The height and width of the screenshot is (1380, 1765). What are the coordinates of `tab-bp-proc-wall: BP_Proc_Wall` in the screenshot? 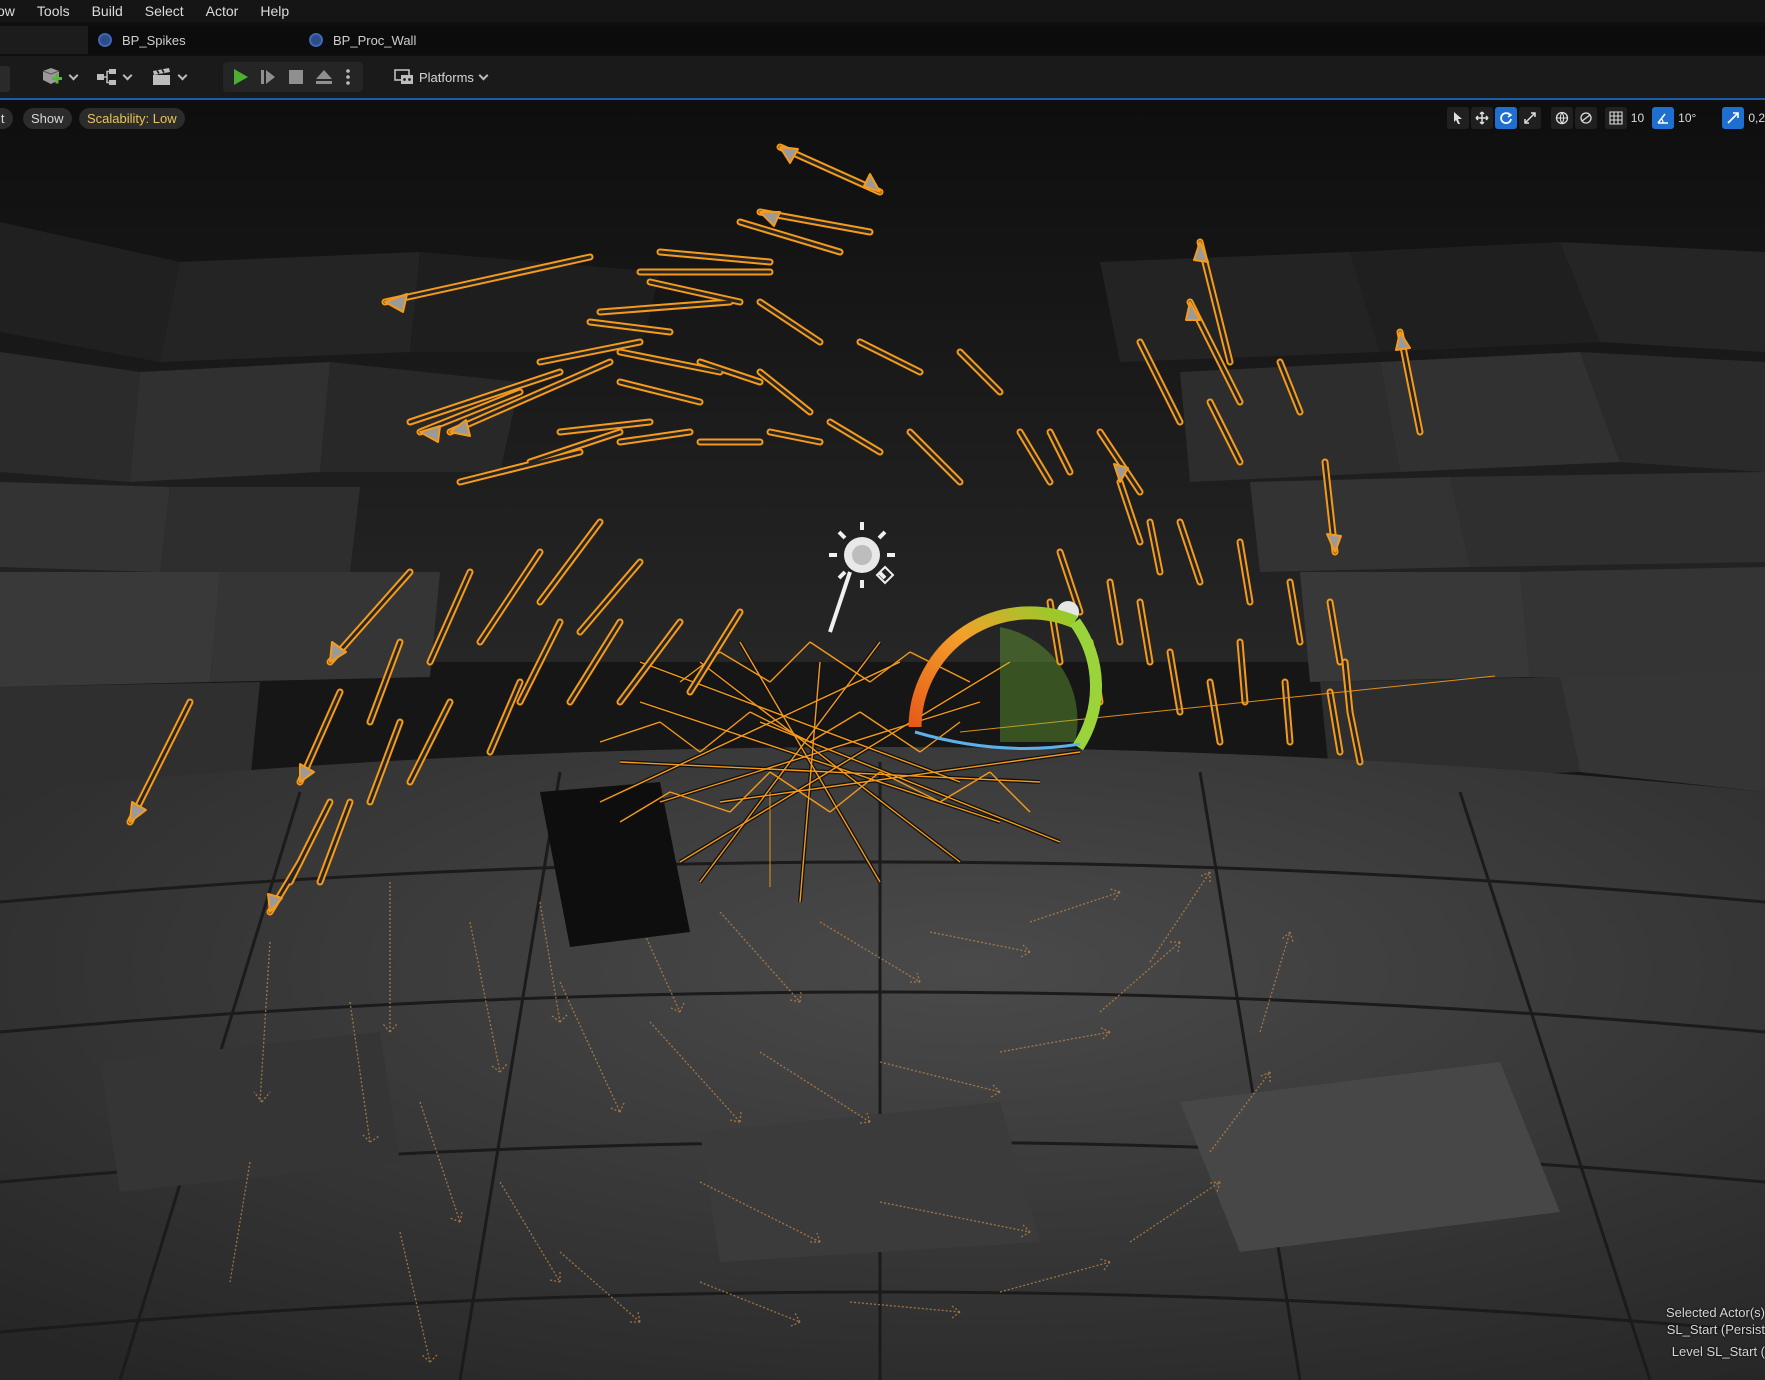 It's located at (362, 40).